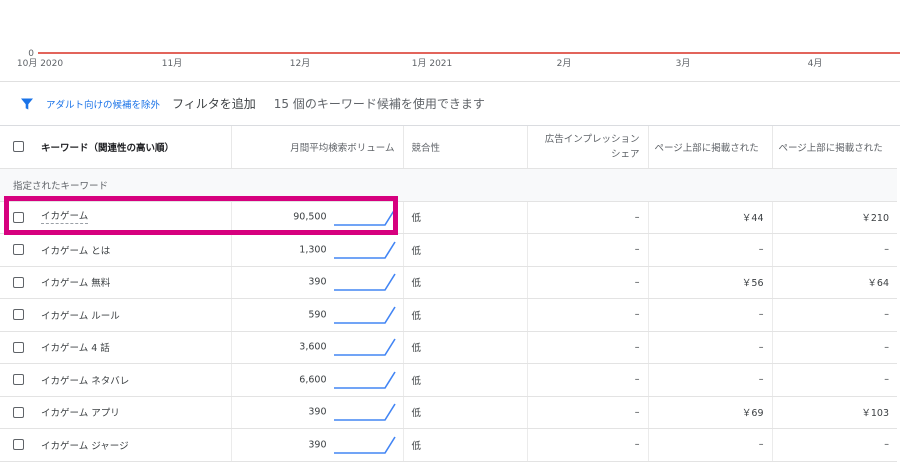 The height and width of the screenshot is (462, 900). Describe the element at coordinates (85, 380) in the screenshot. I see `keyword-text: イカゲーム ネタバレ` at that location.